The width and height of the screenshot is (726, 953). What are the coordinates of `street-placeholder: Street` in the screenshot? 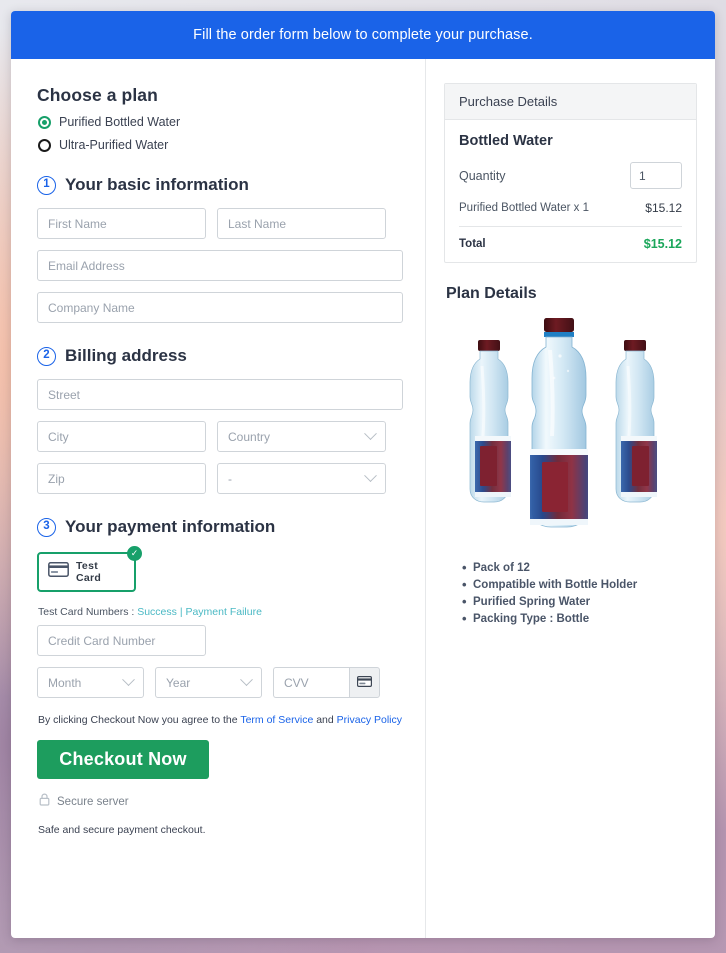 It's located at (64, 394).